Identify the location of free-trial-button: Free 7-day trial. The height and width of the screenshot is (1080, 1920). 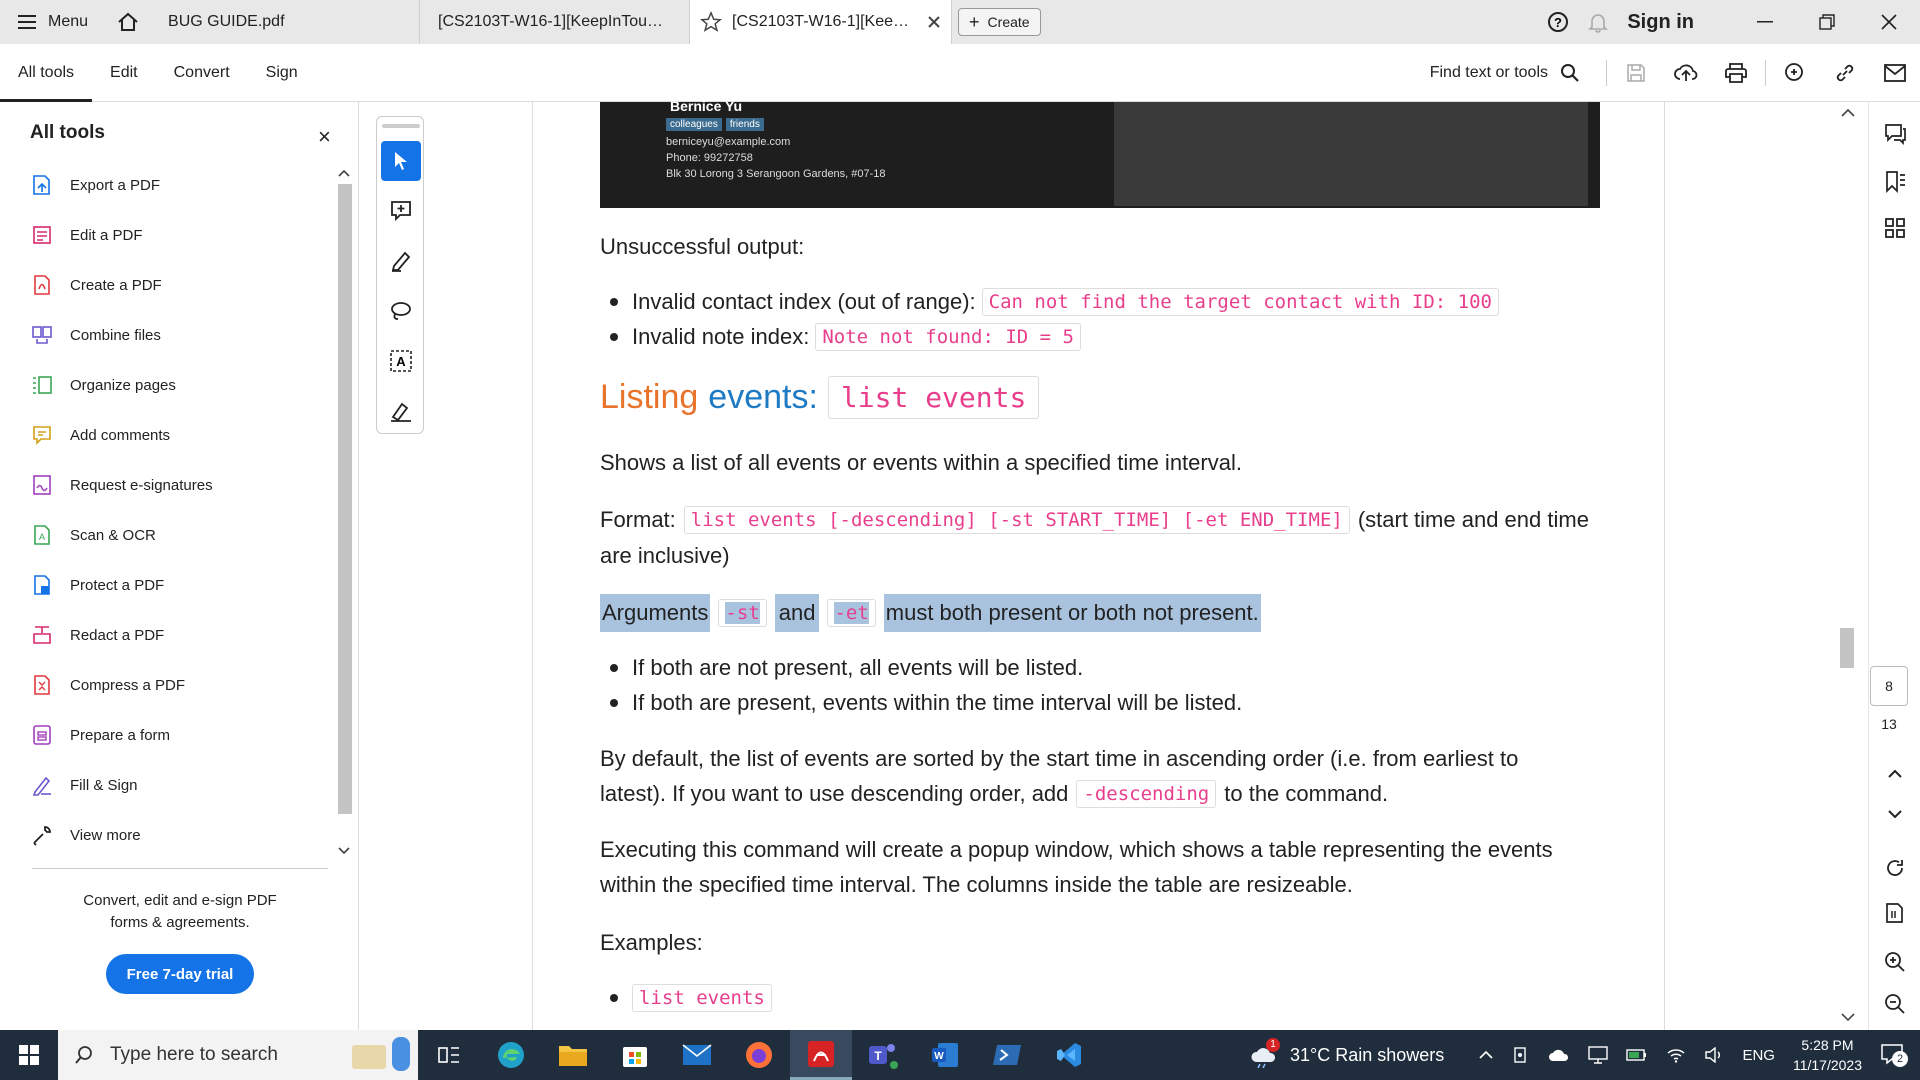
(180, 974).